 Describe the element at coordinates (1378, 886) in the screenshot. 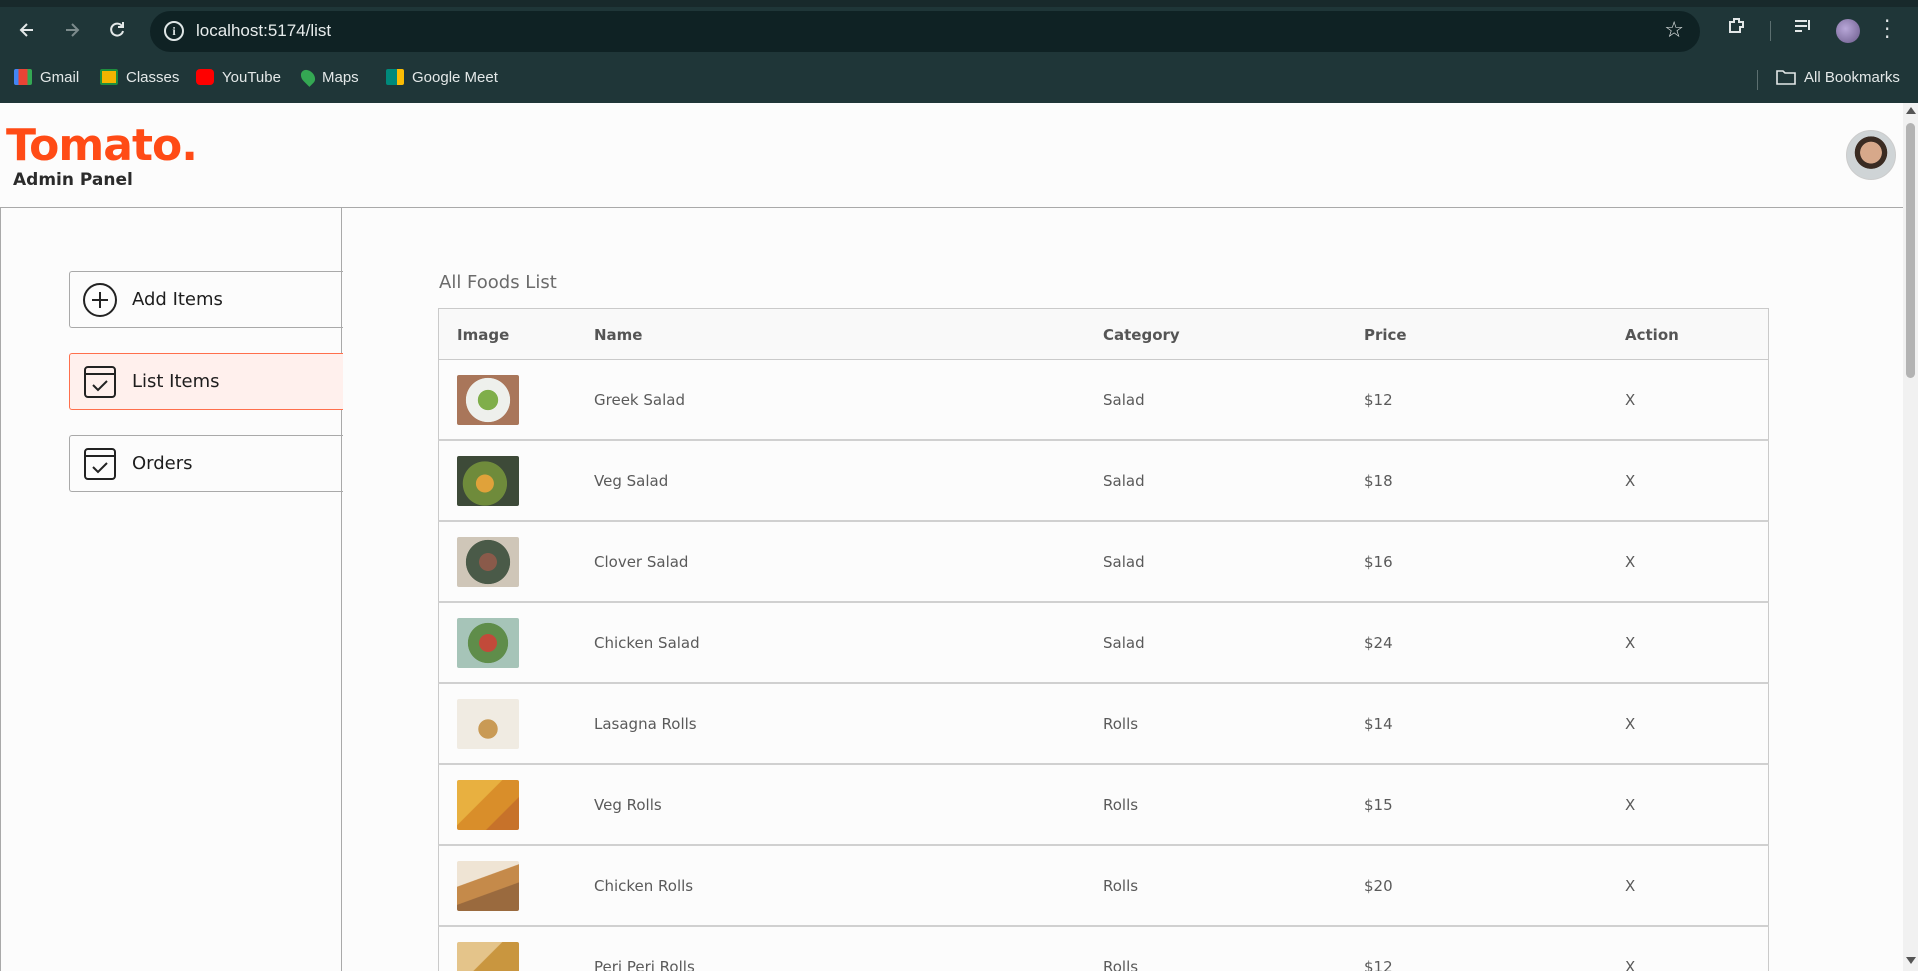

I see `food-price: $20` at that location.